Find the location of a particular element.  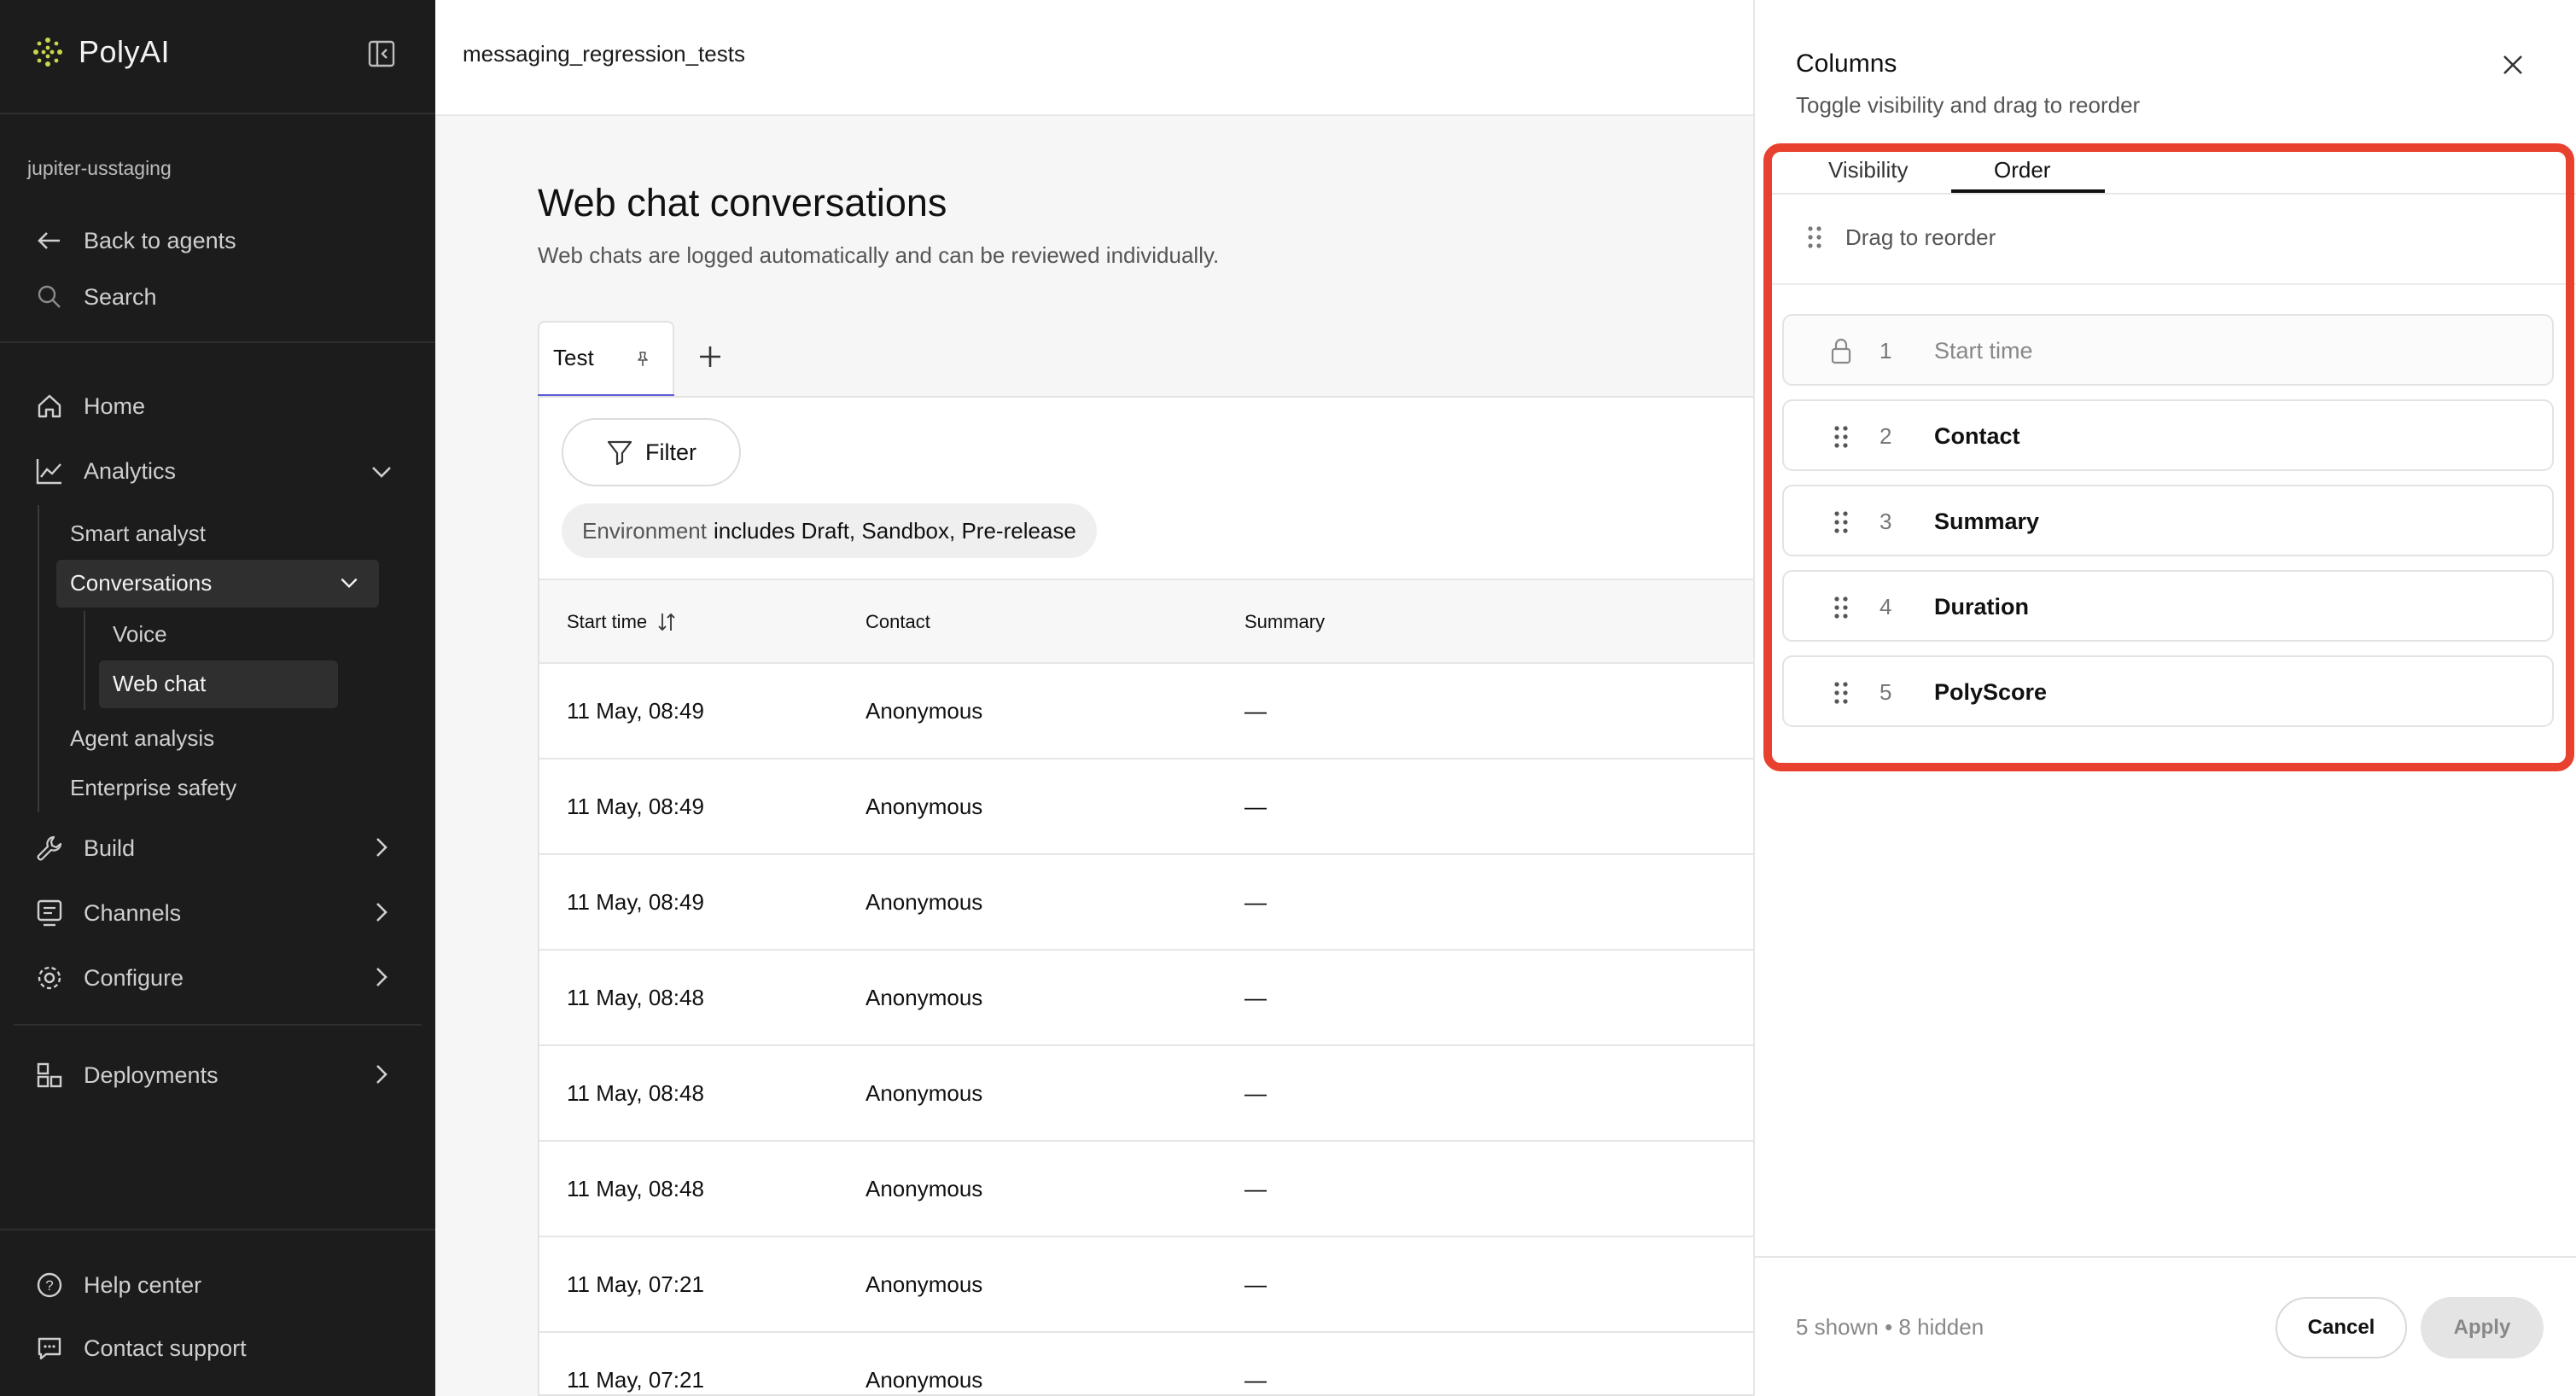

sidebar-item-analytics: Analytics is located at coordinates (105, 471).